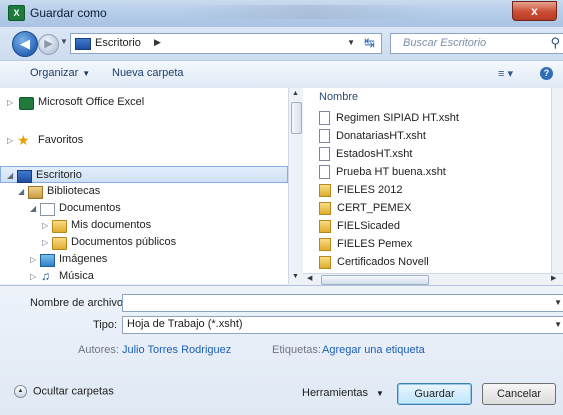  I want to click on tags-value: Agregar una etiqueta, so click(373, 350).